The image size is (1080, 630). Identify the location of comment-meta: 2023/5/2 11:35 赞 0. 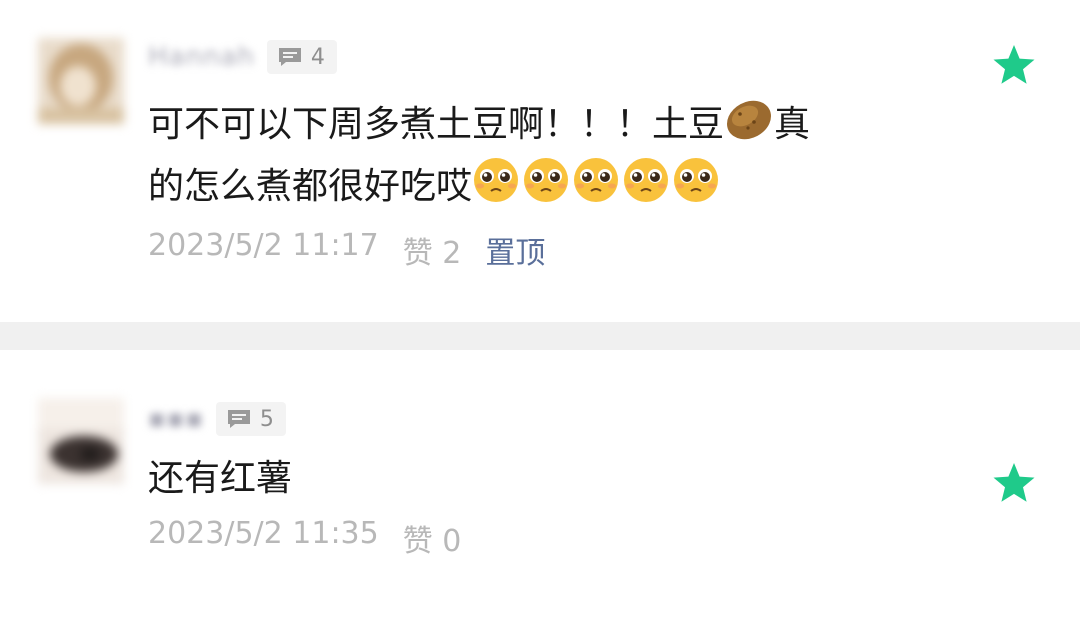
(316, 538).